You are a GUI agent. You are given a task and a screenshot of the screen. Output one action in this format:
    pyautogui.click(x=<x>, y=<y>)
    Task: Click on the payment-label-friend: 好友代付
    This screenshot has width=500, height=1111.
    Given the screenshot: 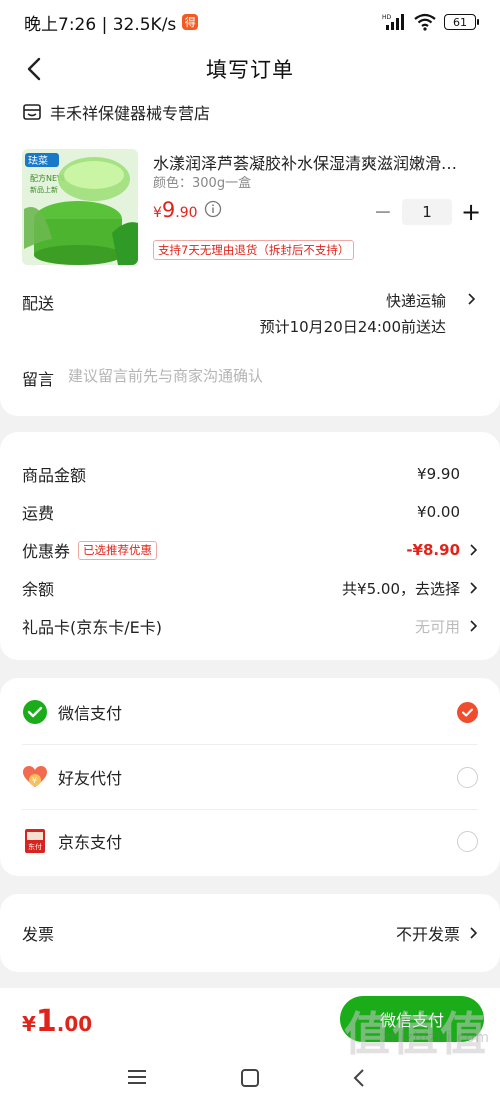 What is the action you would take?
    pyautogui.click(x=90, y=778)
    